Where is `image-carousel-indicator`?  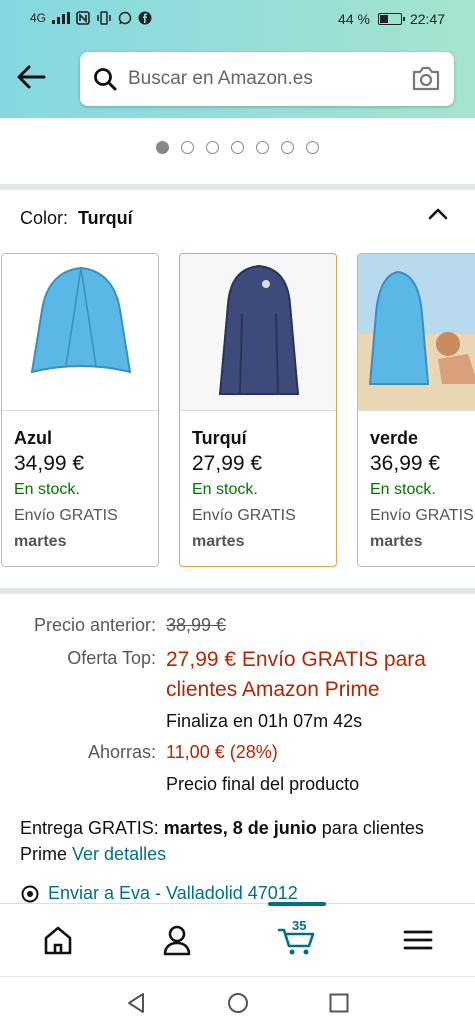
image-carousel-indicator is located at coordinates (237, 147).